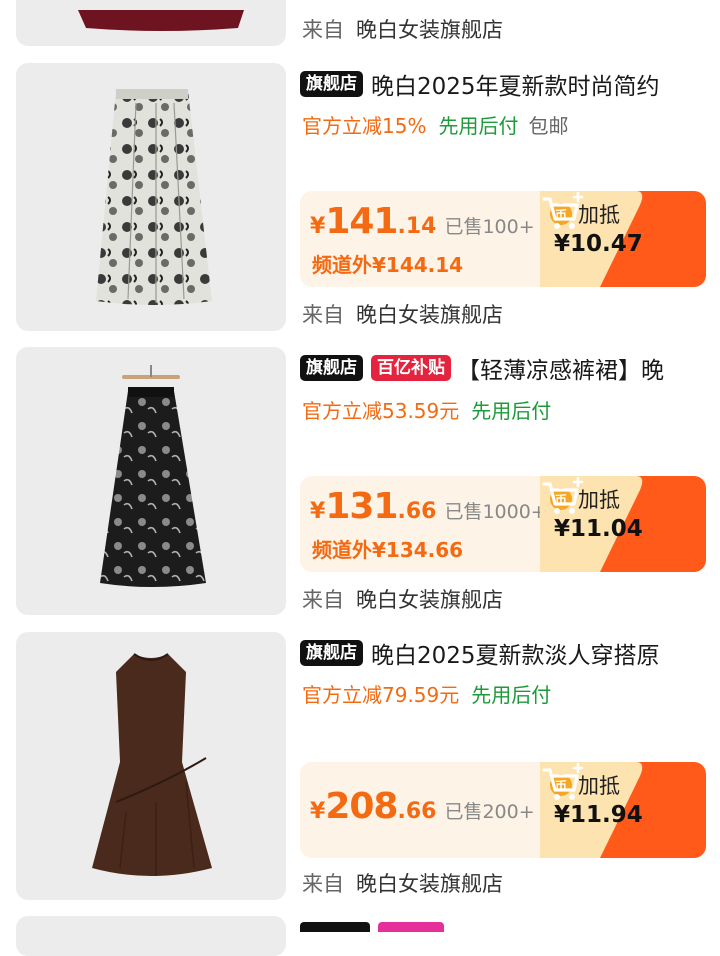 Image resolution: width=720 pixels, height=956 pixels. I want to click on product-title-row-1: 旗舰店 晚白2025年夏新款时尚简约, so click(505, 84).